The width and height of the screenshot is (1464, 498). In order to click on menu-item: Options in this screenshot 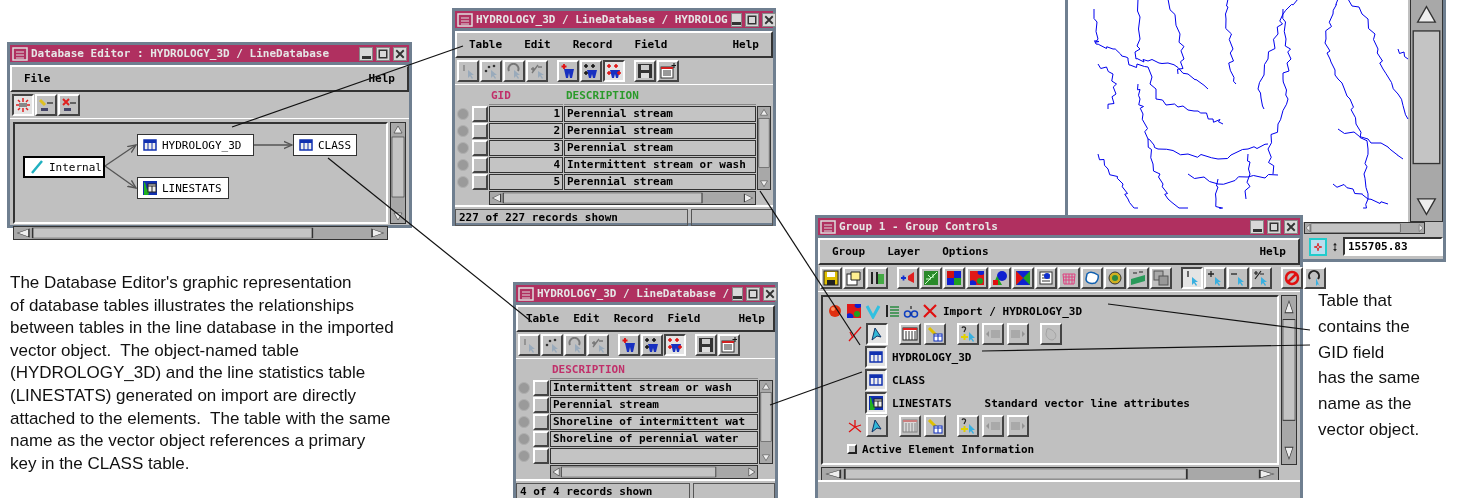, I will do `click(965, 251)`.